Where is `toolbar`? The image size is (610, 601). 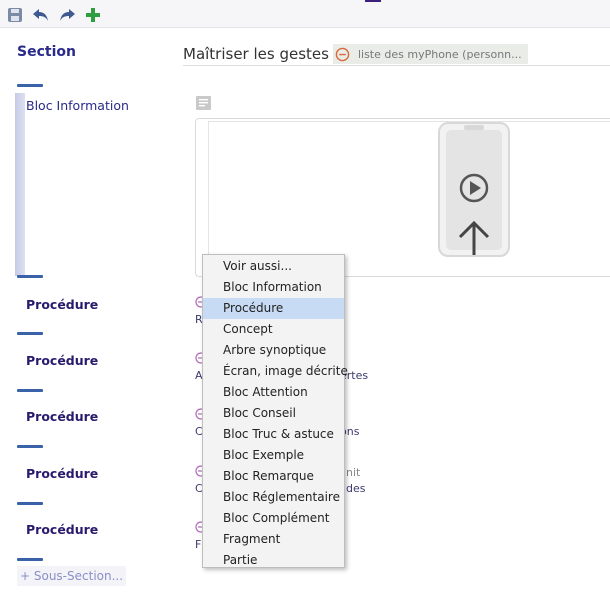
toolbar is located at coordinates (305, 14).